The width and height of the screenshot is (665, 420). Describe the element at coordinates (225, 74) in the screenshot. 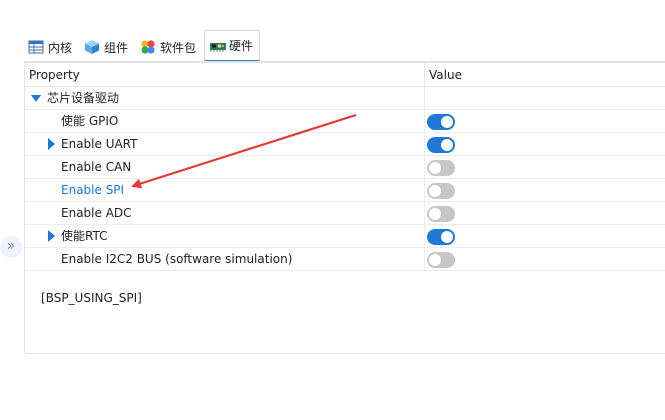

I see `column-header-property: Property` at that location.